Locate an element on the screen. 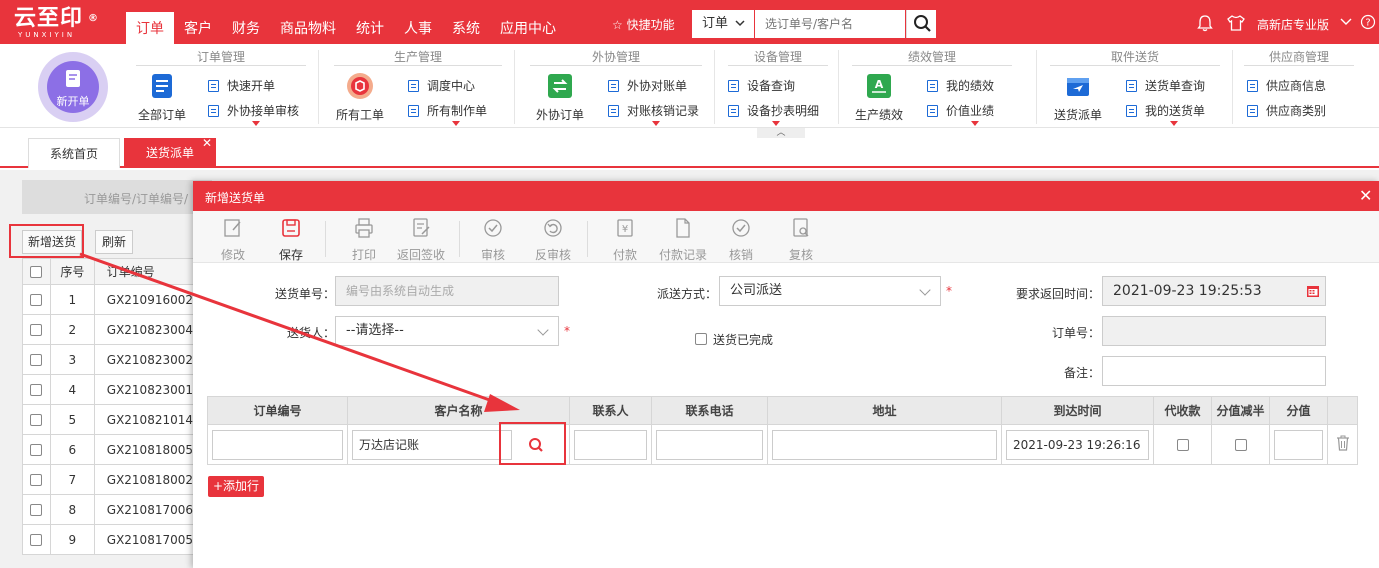  nav-finance: 财务 is located at coordinates (246, 28).